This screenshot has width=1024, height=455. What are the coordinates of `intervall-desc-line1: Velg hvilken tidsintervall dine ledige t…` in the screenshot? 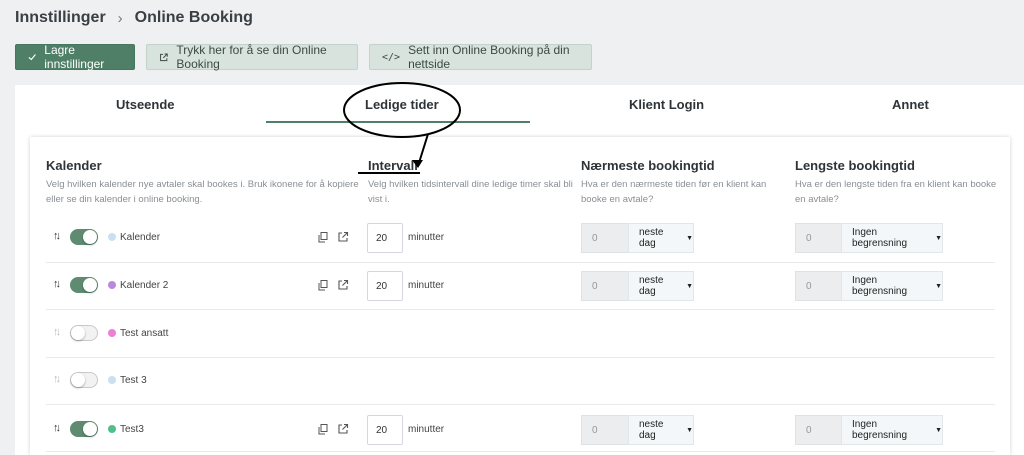 It's located at (470, 184).